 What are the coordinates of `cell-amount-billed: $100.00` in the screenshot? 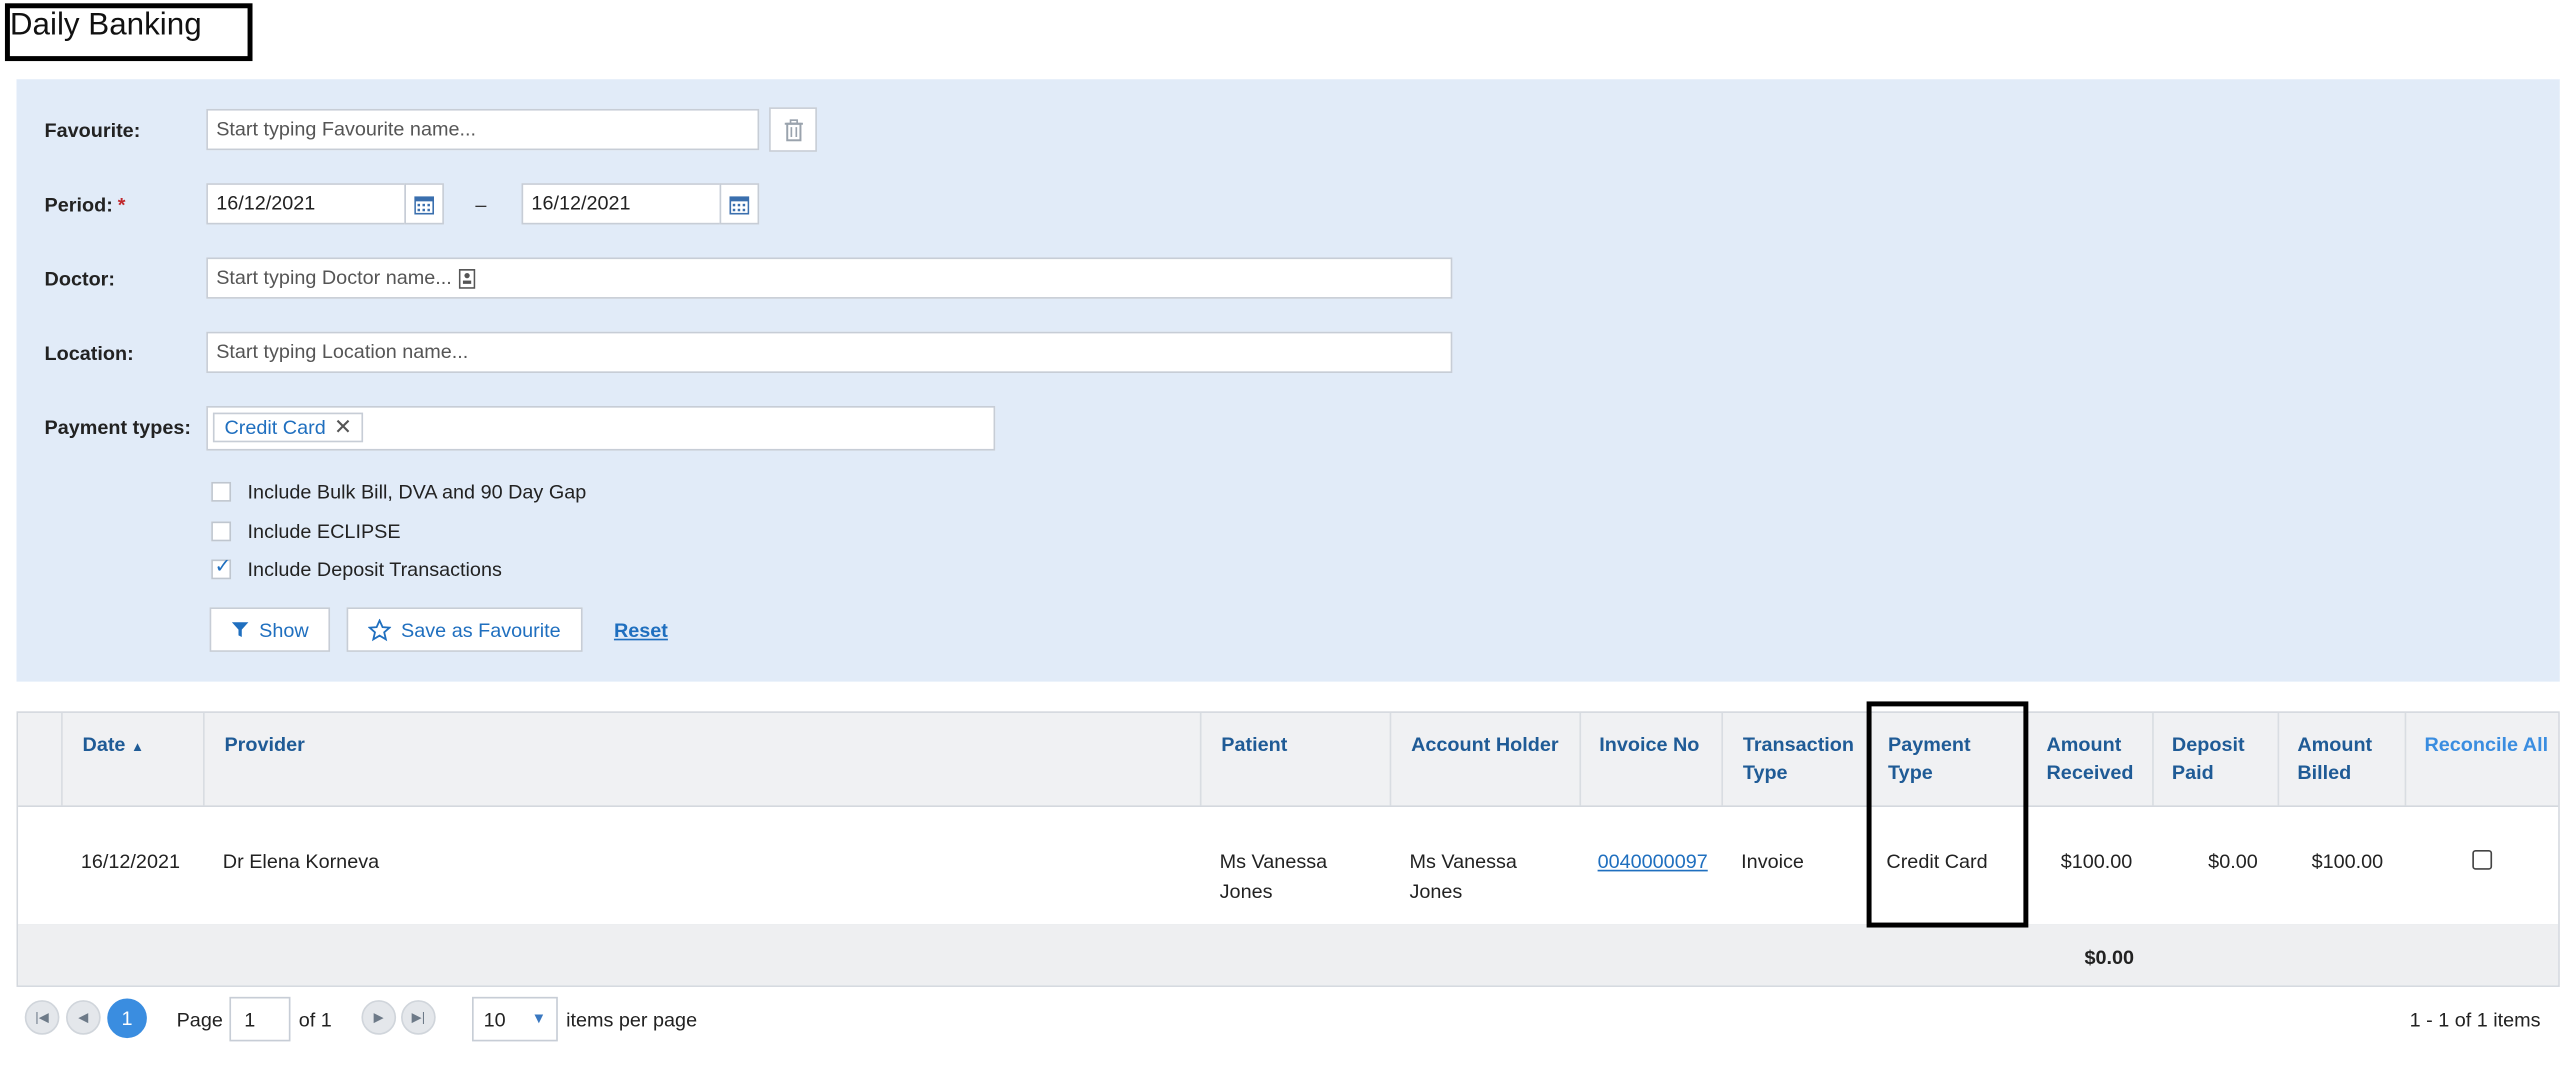 It's located at (2347, 861).